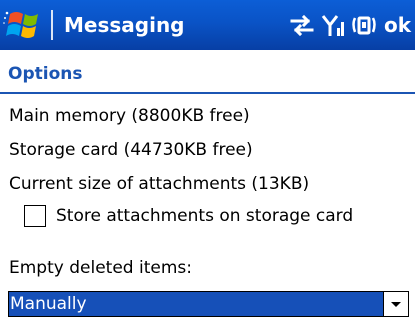 This screenshot has height=320, width=415. I want to click on windows-flag-icon, so click(20, 24).